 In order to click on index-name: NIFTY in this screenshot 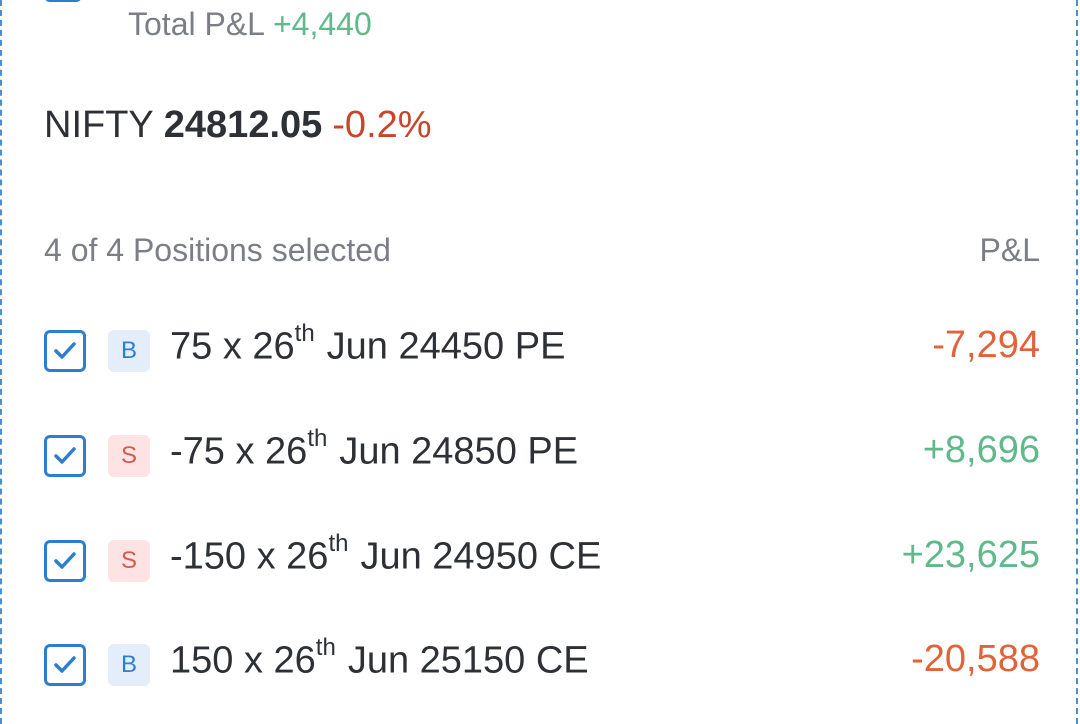, I will do `click(99, 125)`.